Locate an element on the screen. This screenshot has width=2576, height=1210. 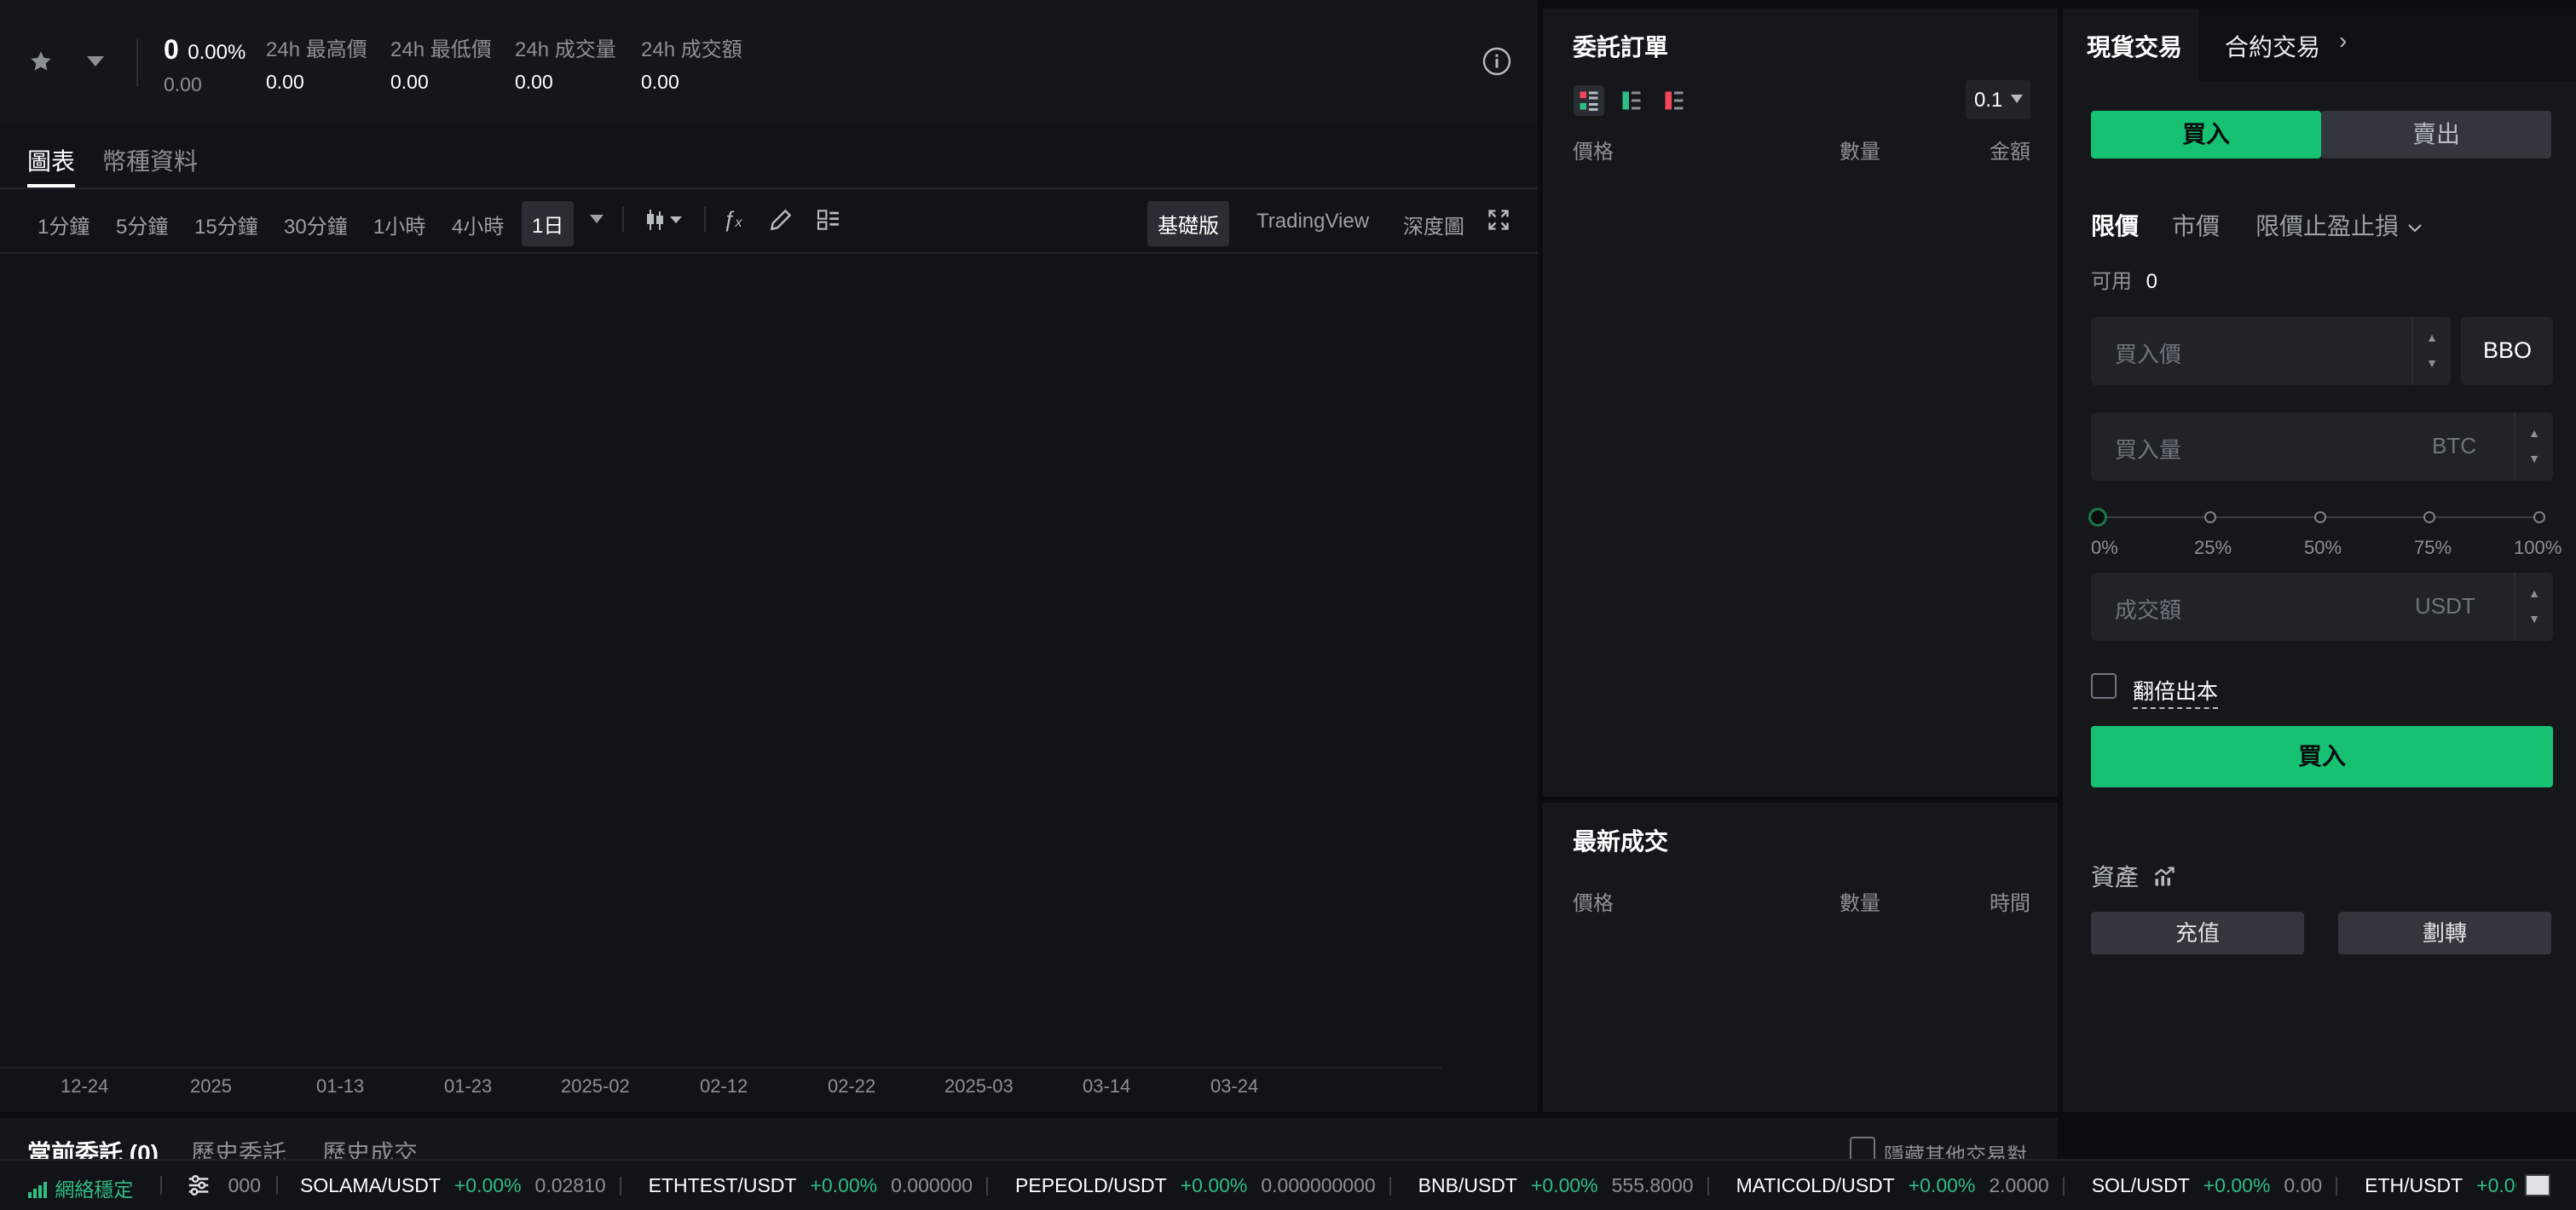
ticker-separator is located at coordinates (620, 1186).